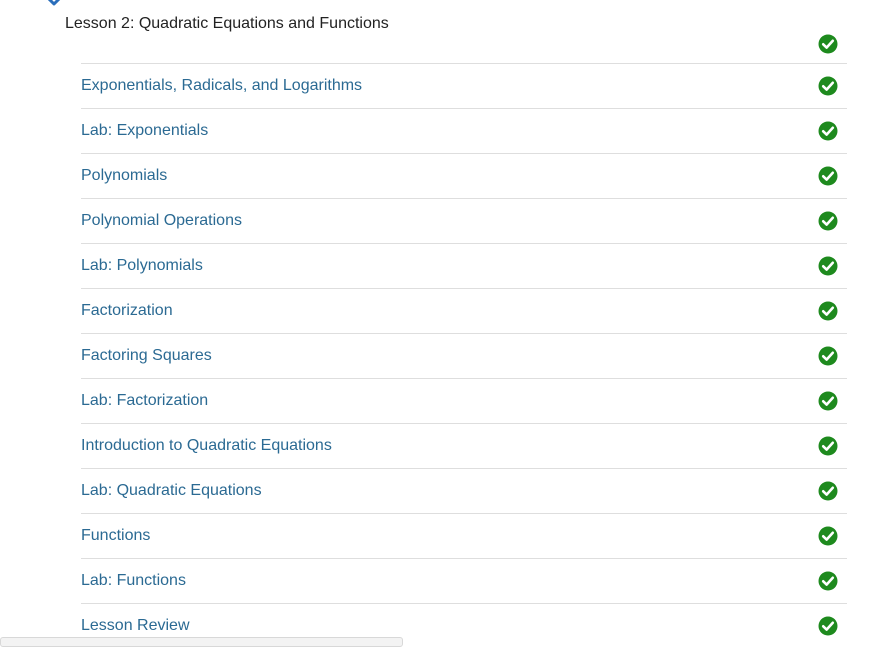 Image resolution: width=892 pixels, height=648 pixels. What do you see at coordinates (464, 175) in the screenshot?
I see `list-item: Polynomials` at bounding box center [464, 175].